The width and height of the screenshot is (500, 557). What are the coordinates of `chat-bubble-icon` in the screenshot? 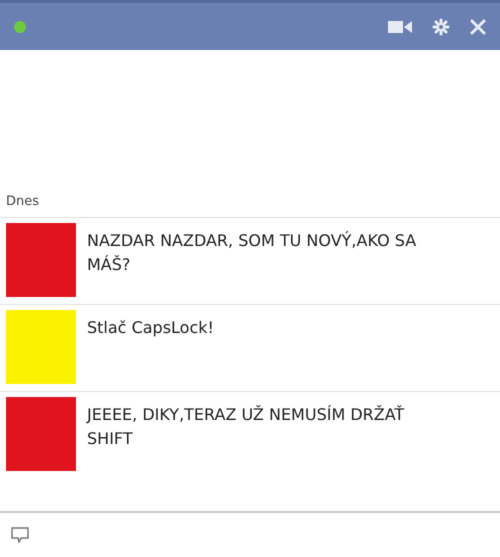 It's located at (20, 535).